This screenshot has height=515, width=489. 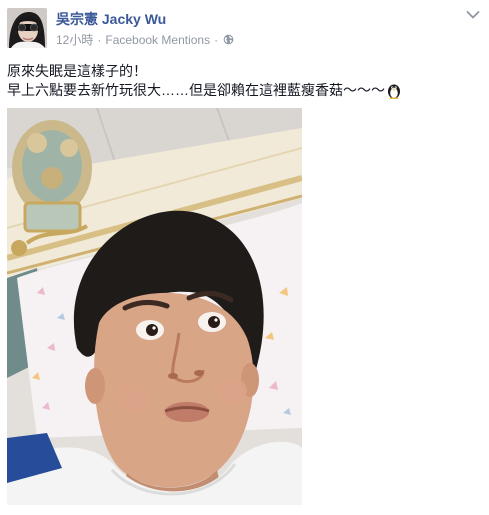 I want to click on avatar-image, so click(x=27, y=28).